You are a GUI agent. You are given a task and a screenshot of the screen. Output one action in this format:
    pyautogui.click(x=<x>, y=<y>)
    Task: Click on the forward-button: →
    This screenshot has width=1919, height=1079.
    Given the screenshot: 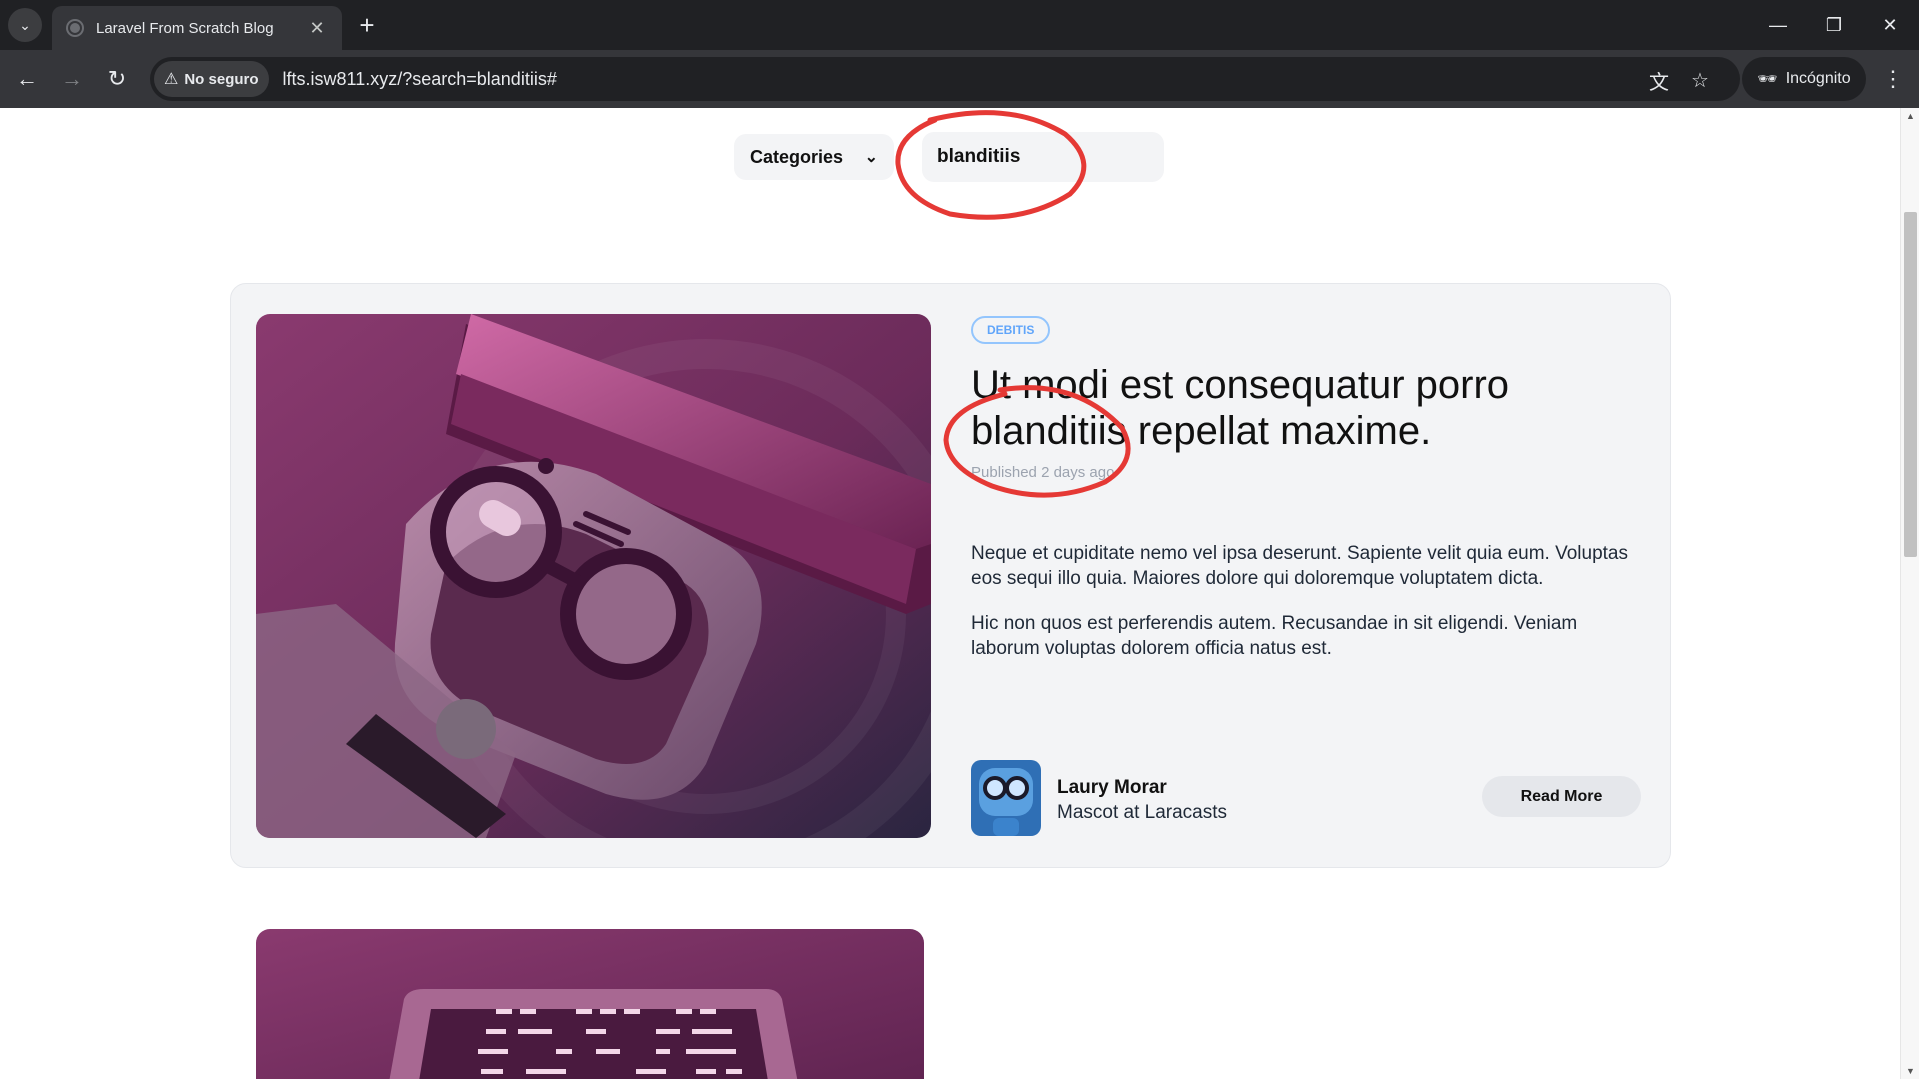 What is the action you would take?
    pyautogui.click(x=72, y=79)
    